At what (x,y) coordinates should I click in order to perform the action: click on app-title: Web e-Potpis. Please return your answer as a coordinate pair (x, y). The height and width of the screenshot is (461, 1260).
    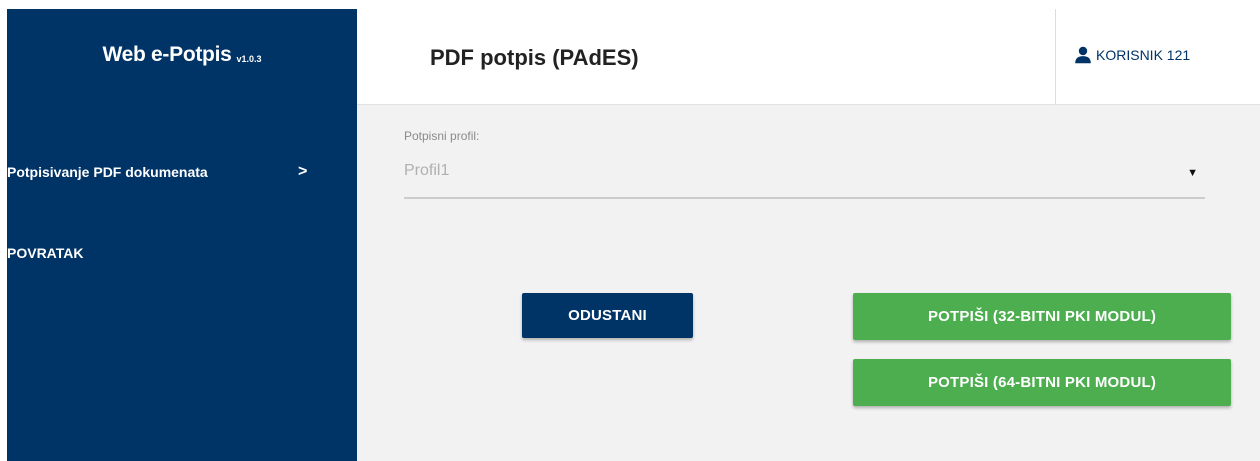
    Looking at the image, I should click on (167, 54).